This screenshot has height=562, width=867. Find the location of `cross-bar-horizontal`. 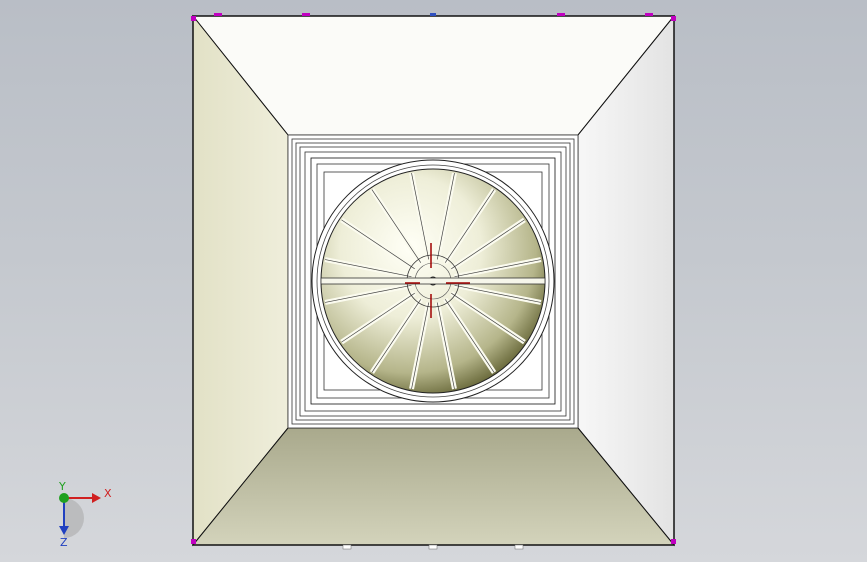

cross-bar-horizontal is located at coordinates (433, 281).